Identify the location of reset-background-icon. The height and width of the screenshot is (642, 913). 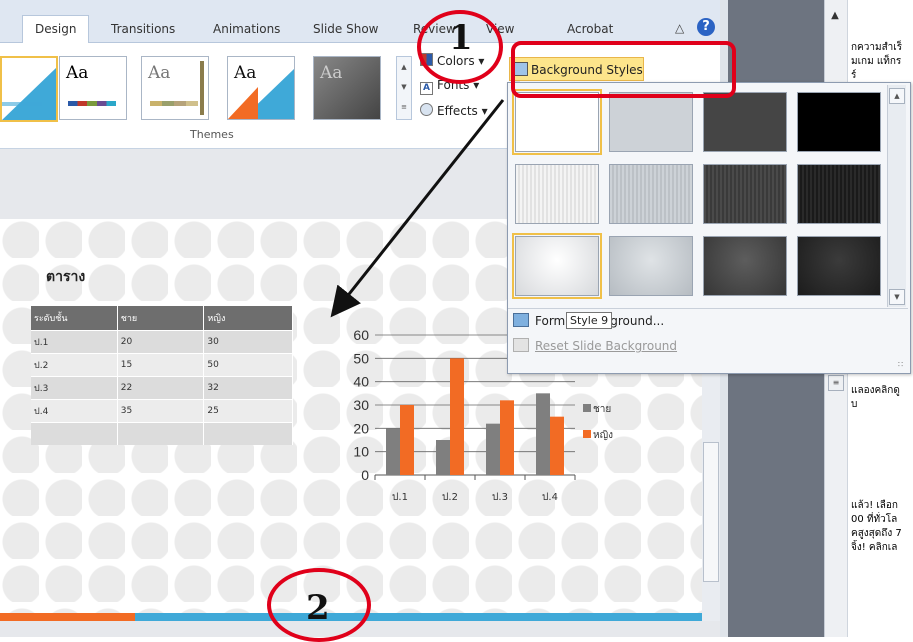
(521, 345).